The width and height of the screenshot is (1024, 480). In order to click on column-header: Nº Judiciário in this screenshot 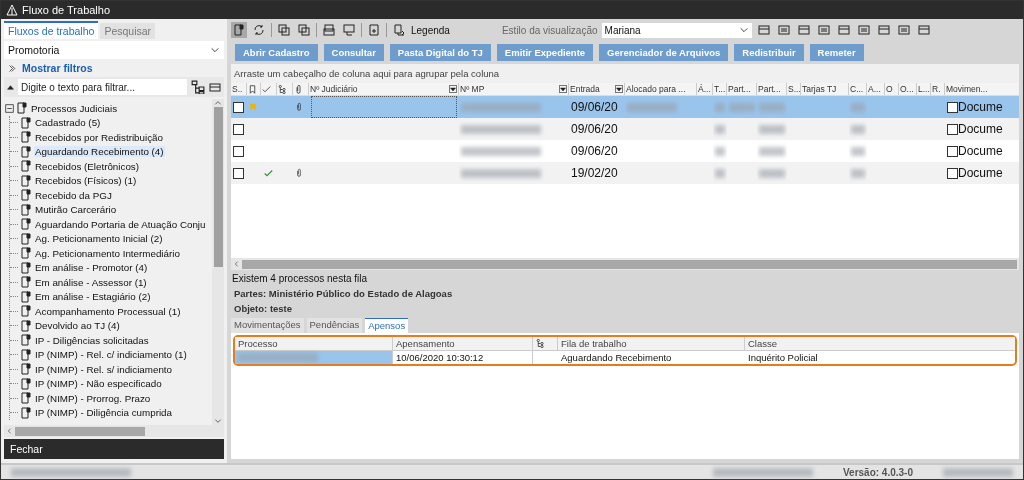, I will do `click(384, 89)`.